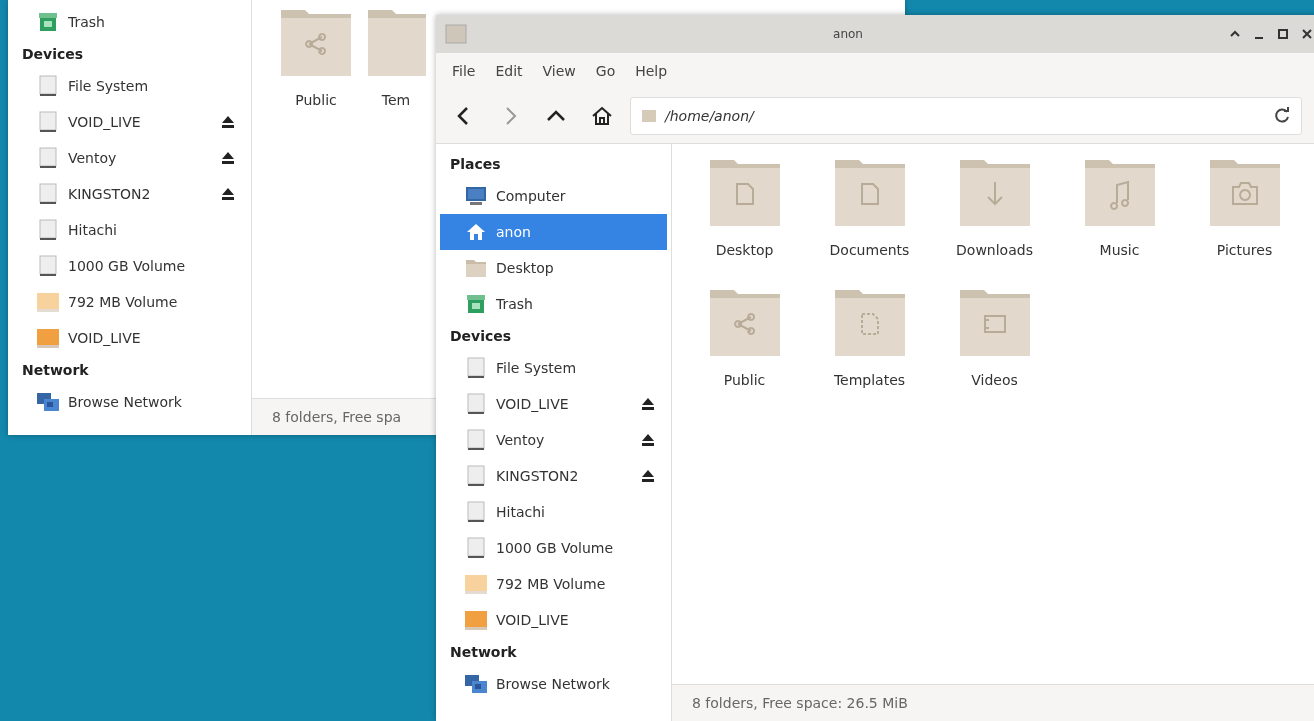 The width and height of the screenshot is (1314, 721). I want to click on folder-name: Templates, so click(869, 380).